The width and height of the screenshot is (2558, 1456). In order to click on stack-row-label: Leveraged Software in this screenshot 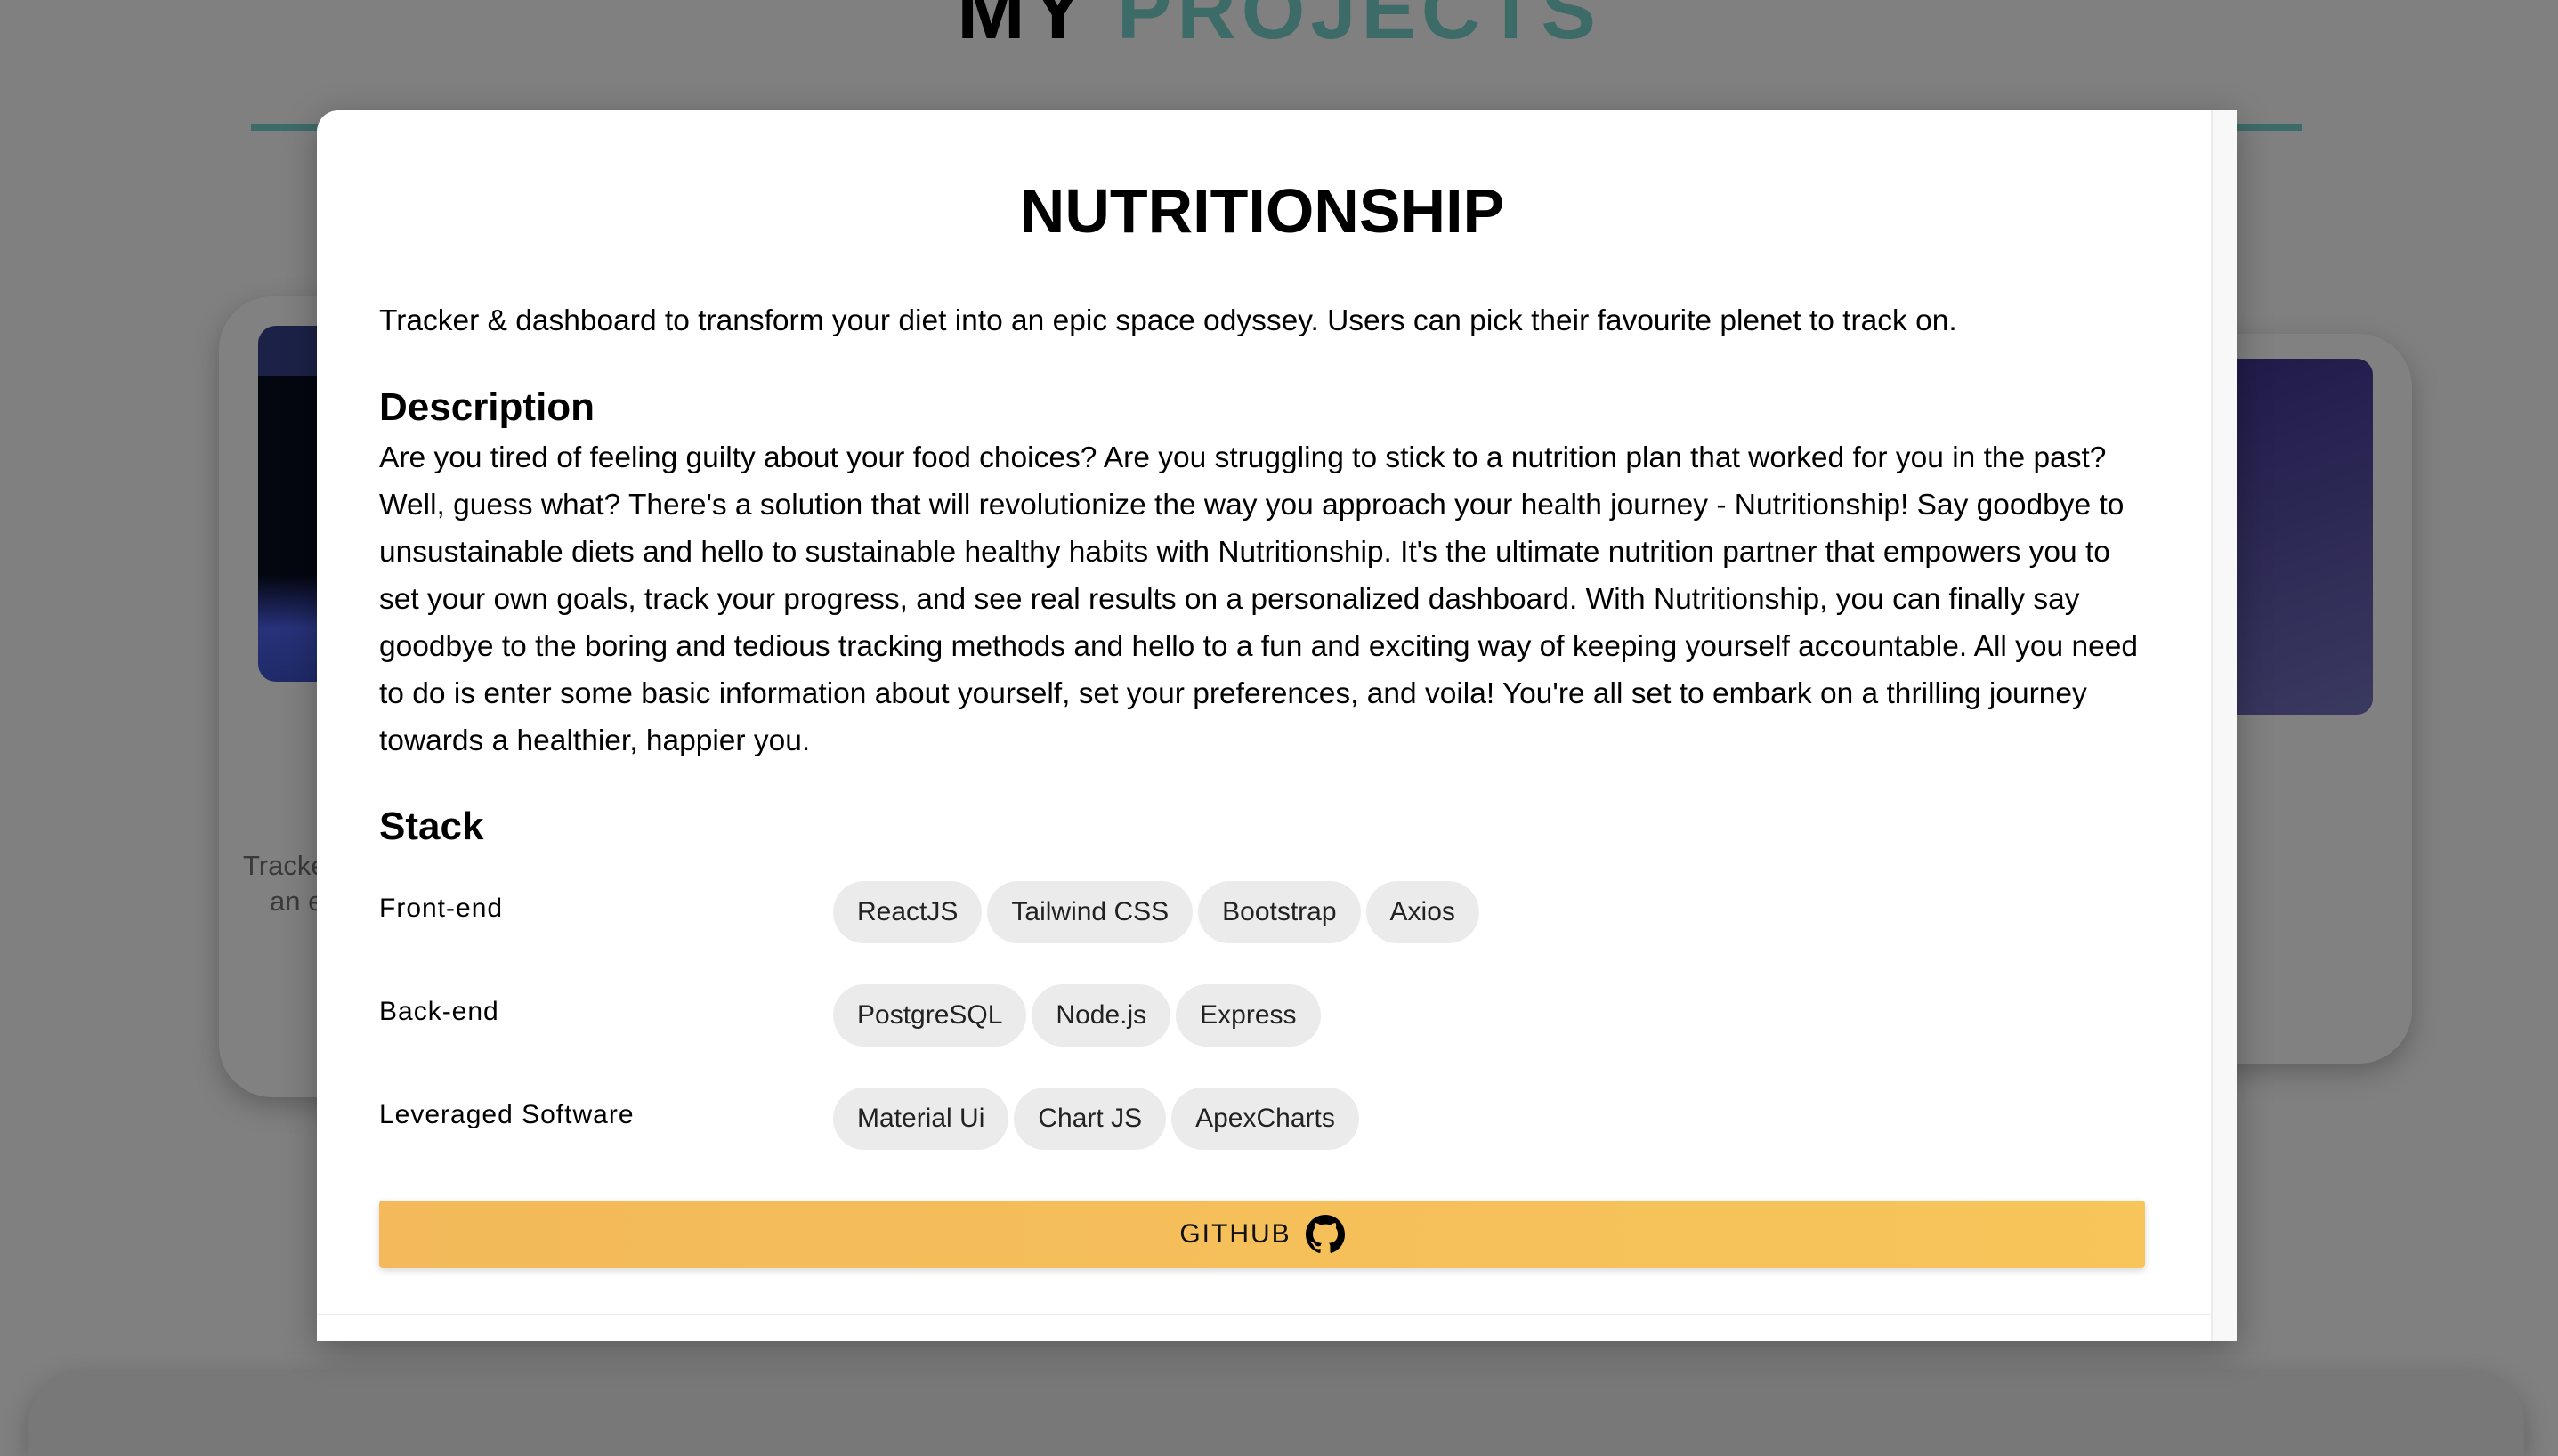, I will do `click(507, 1114)`.